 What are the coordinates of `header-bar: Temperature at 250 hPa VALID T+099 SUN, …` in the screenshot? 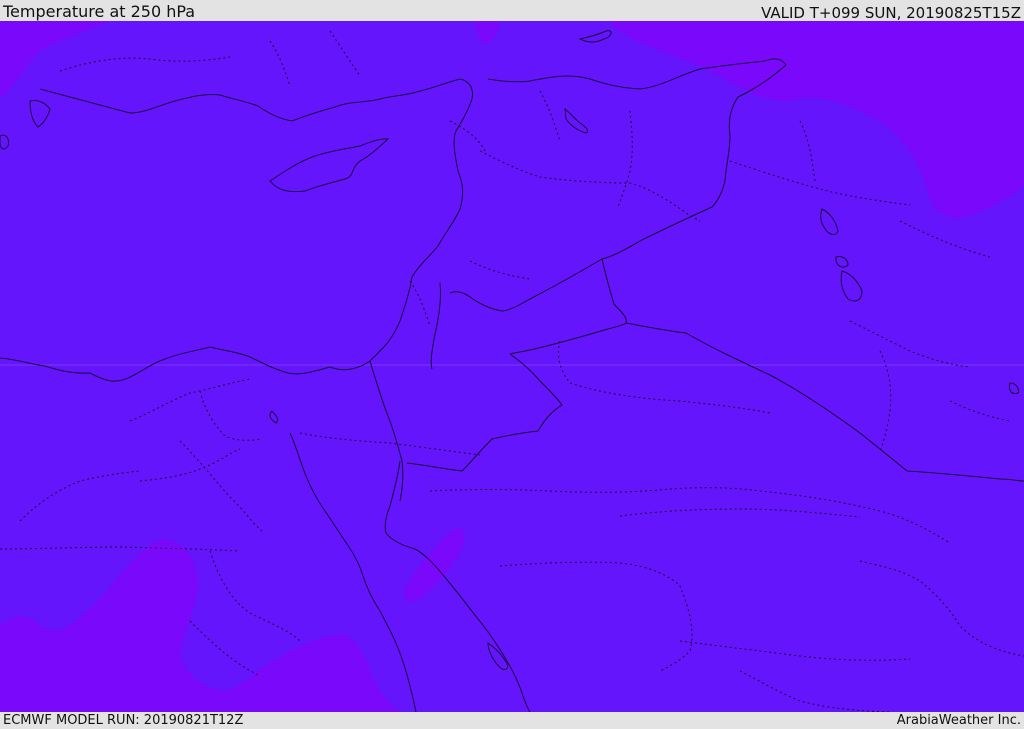 It's located at (512, 11).